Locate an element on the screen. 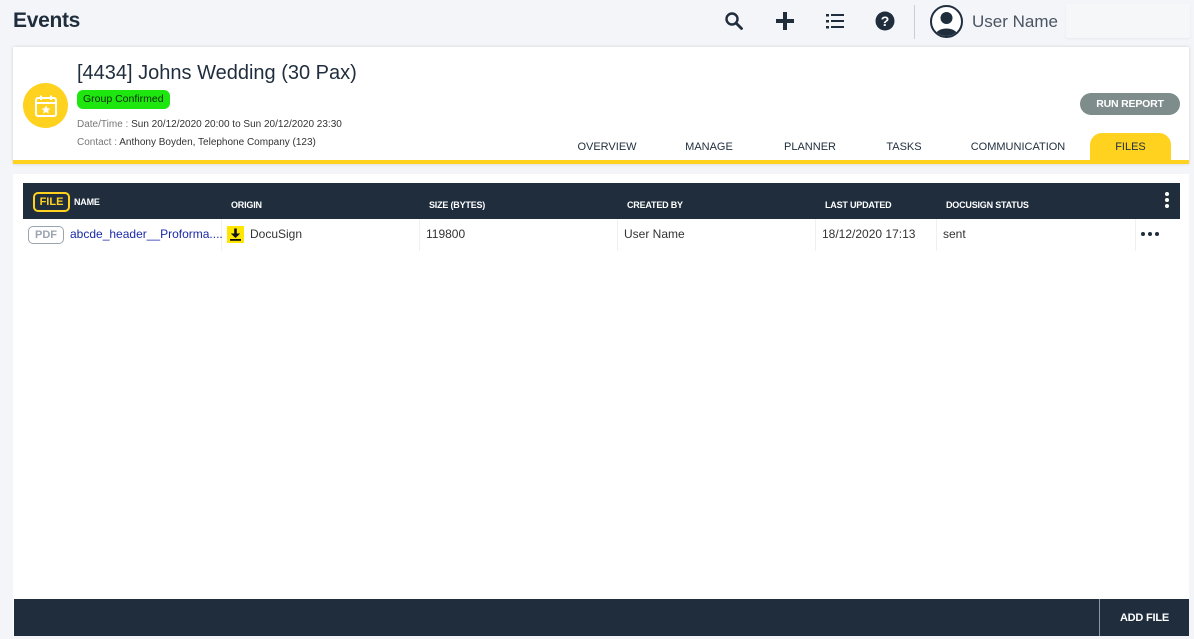  cell-created-by: User Name is located at coordinates (717, 235).